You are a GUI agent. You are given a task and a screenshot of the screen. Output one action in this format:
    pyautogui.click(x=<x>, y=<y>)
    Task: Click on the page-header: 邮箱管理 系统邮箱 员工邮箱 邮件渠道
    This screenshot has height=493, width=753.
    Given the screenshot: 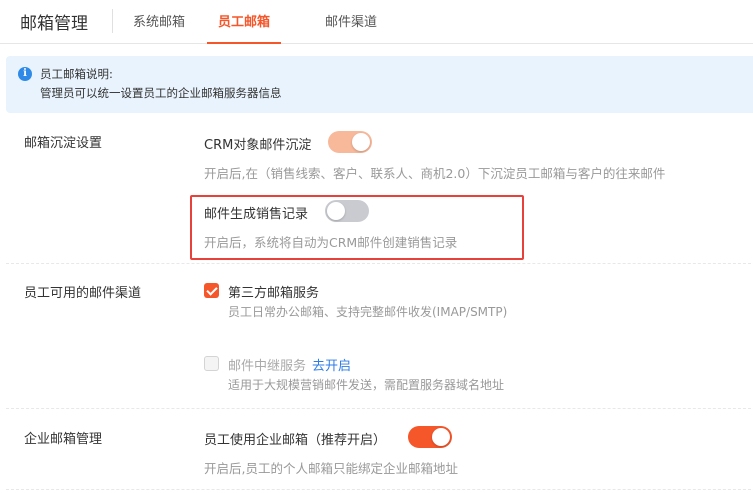 What is the action you would take?
    pyautogui.click(x=376, y=22)
    